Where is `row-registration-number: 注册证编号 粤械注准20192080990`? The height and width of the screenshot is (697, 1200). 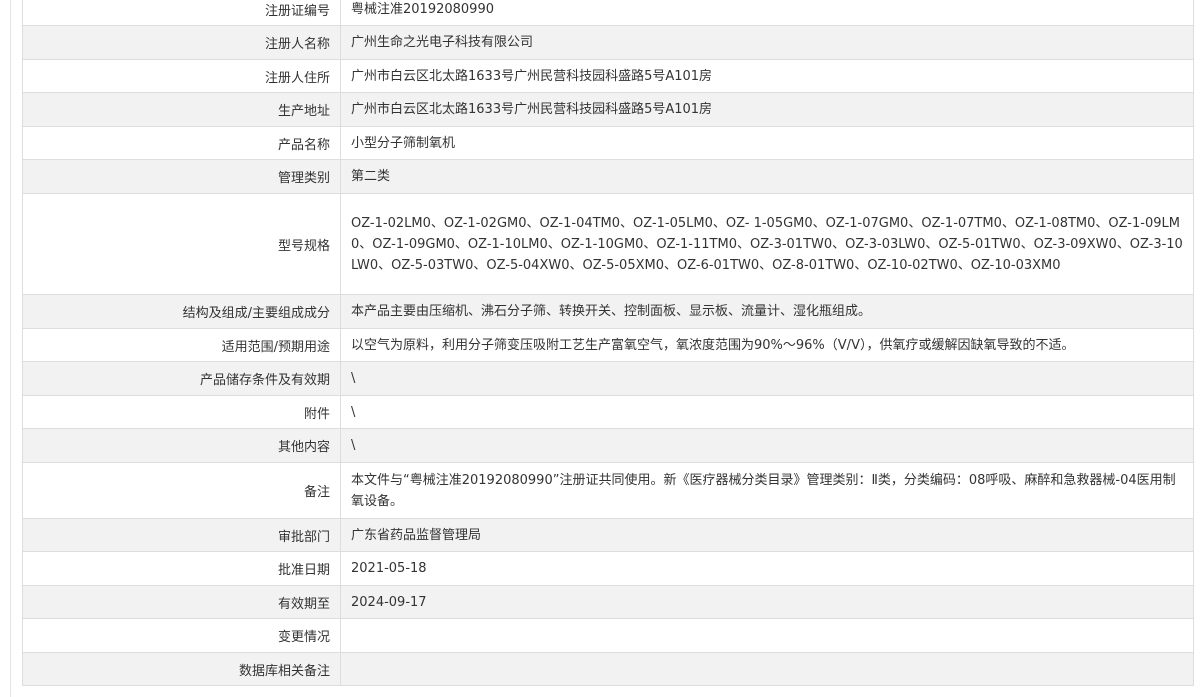 row-registration-number: 注册证编号 粤械注准20192080990 is located at coordinates (608, 13).